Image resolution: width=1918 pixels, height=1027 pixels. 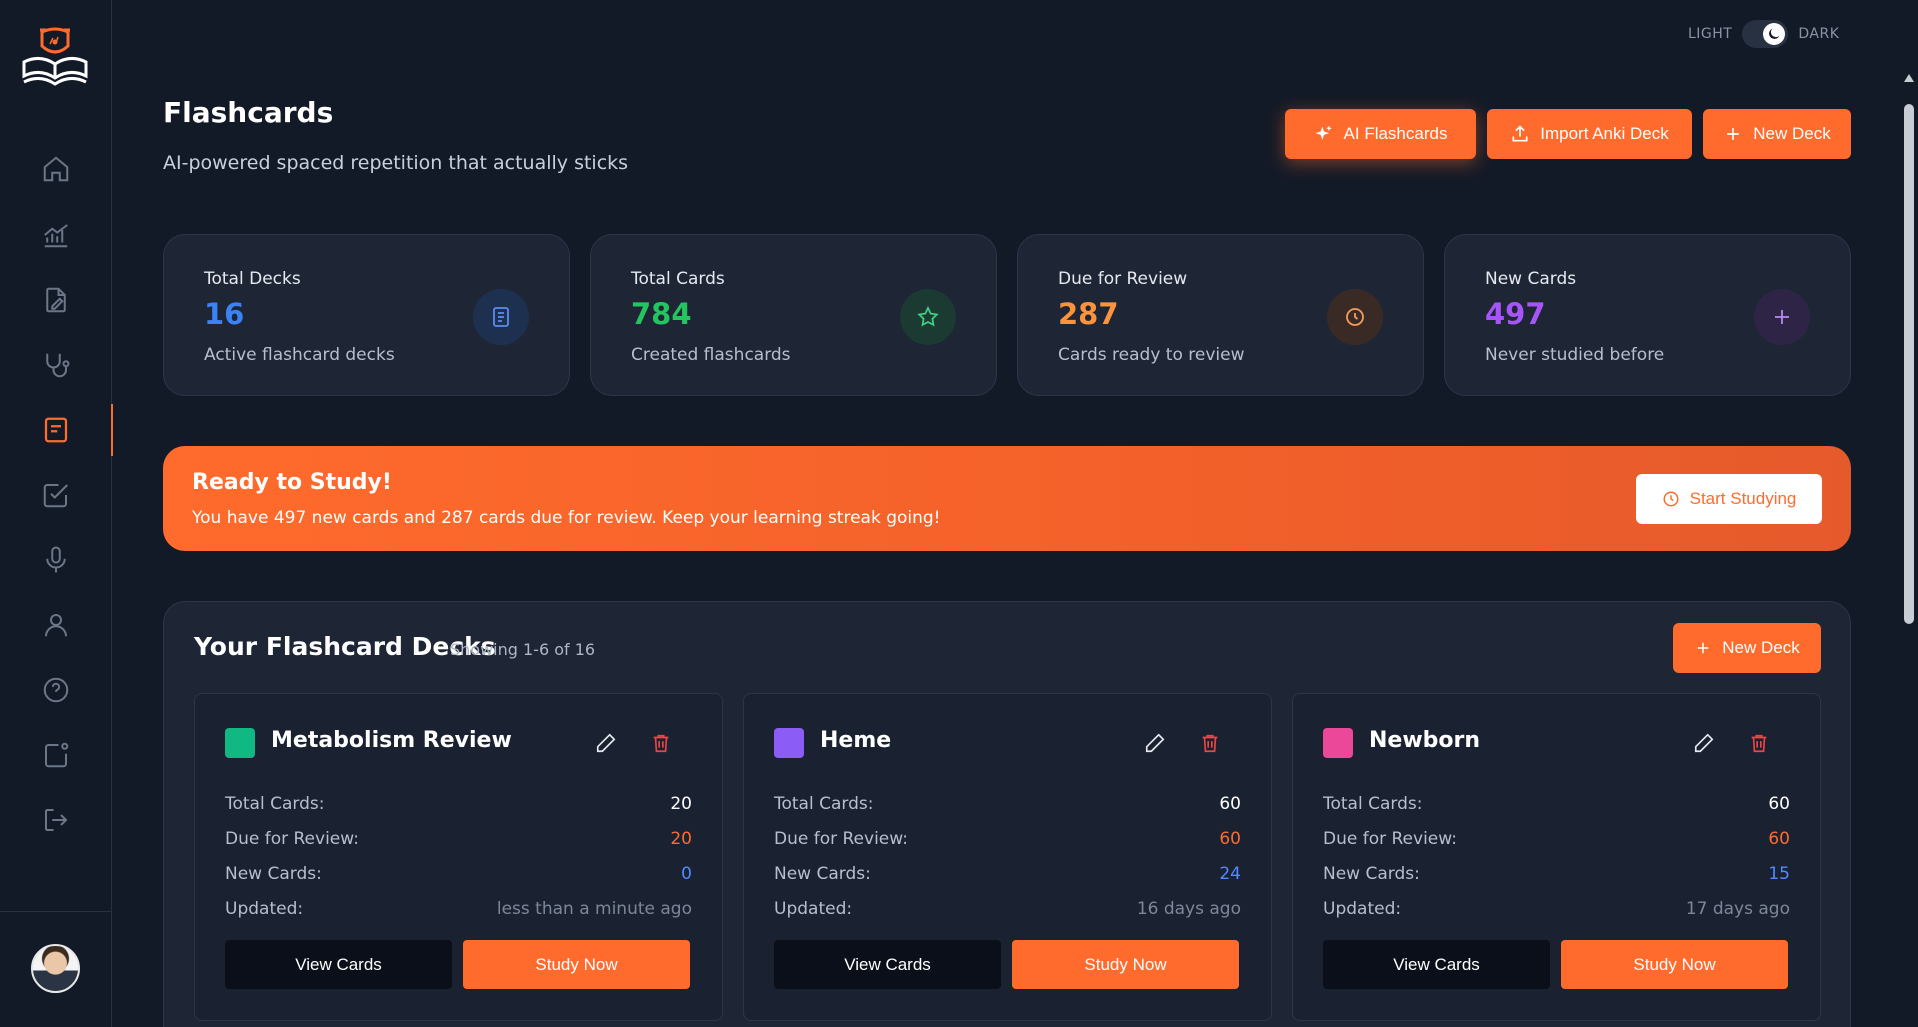 I want to click on stat-value: 287, so click(x=1088, y=314).